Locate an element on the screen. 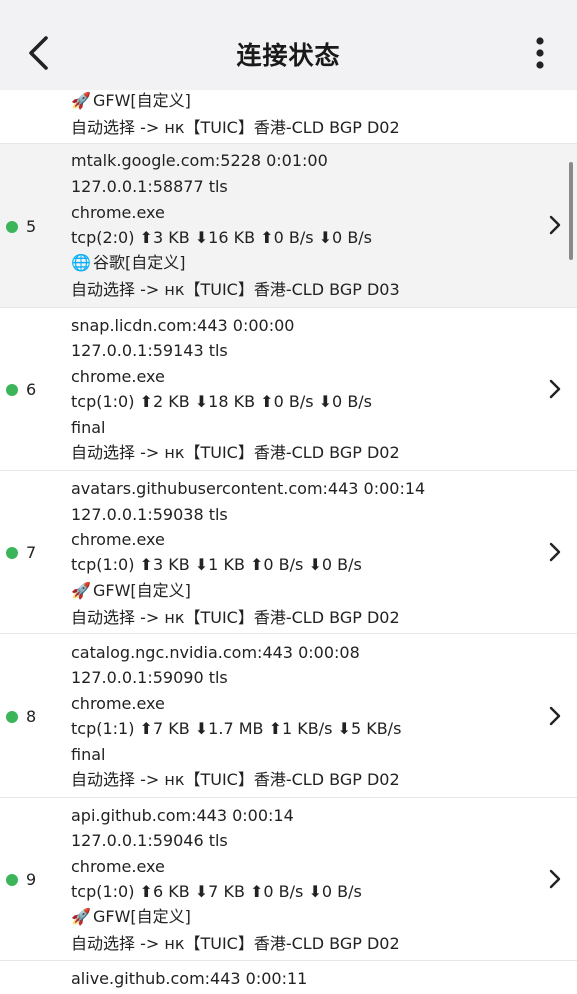  connection-row-partial: 🚀 GFW[自定义] 自动选择 -> нк【TUIC】香港-CLD BGP D02 is located at coordinates (288, 117).